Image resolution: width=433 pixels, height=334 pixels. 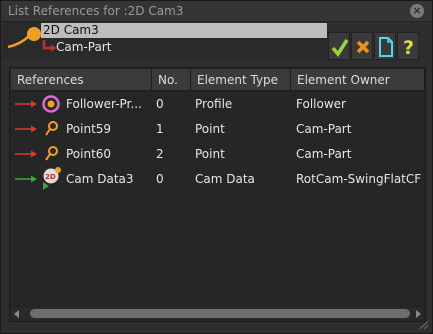 I want to click on tree-child-label: Cam-Part, so click(x=83, y=47).